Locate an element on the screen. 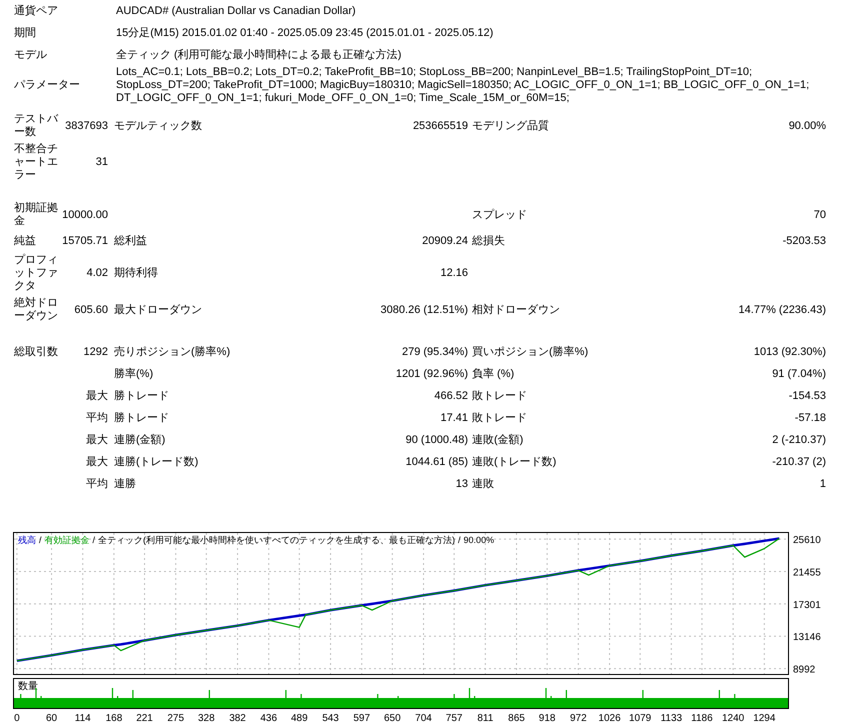 This screenshot has width=841, height=726. legend-label: 有効証拠金 is located at coordinates (67, 540).